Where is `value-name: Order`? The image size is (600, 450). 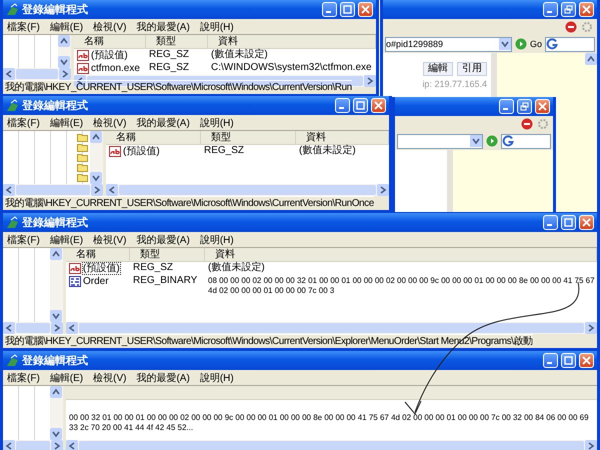 value-name: Order is located at coordinates (96, 281).